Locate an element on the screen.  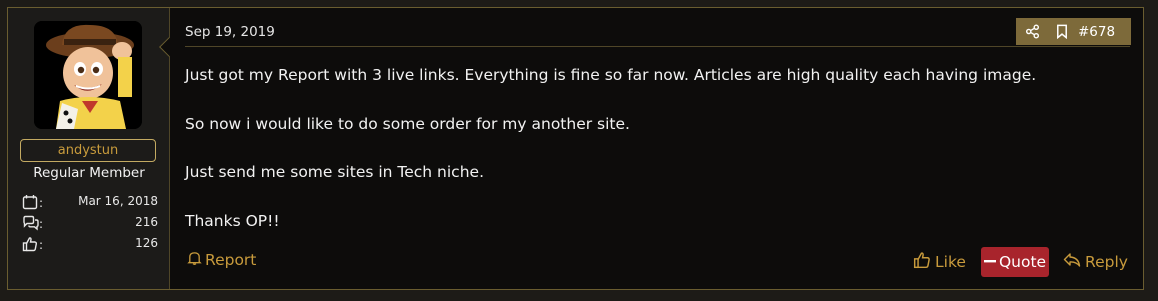
quote-label: Quote is located at coordinates (1022, 262).